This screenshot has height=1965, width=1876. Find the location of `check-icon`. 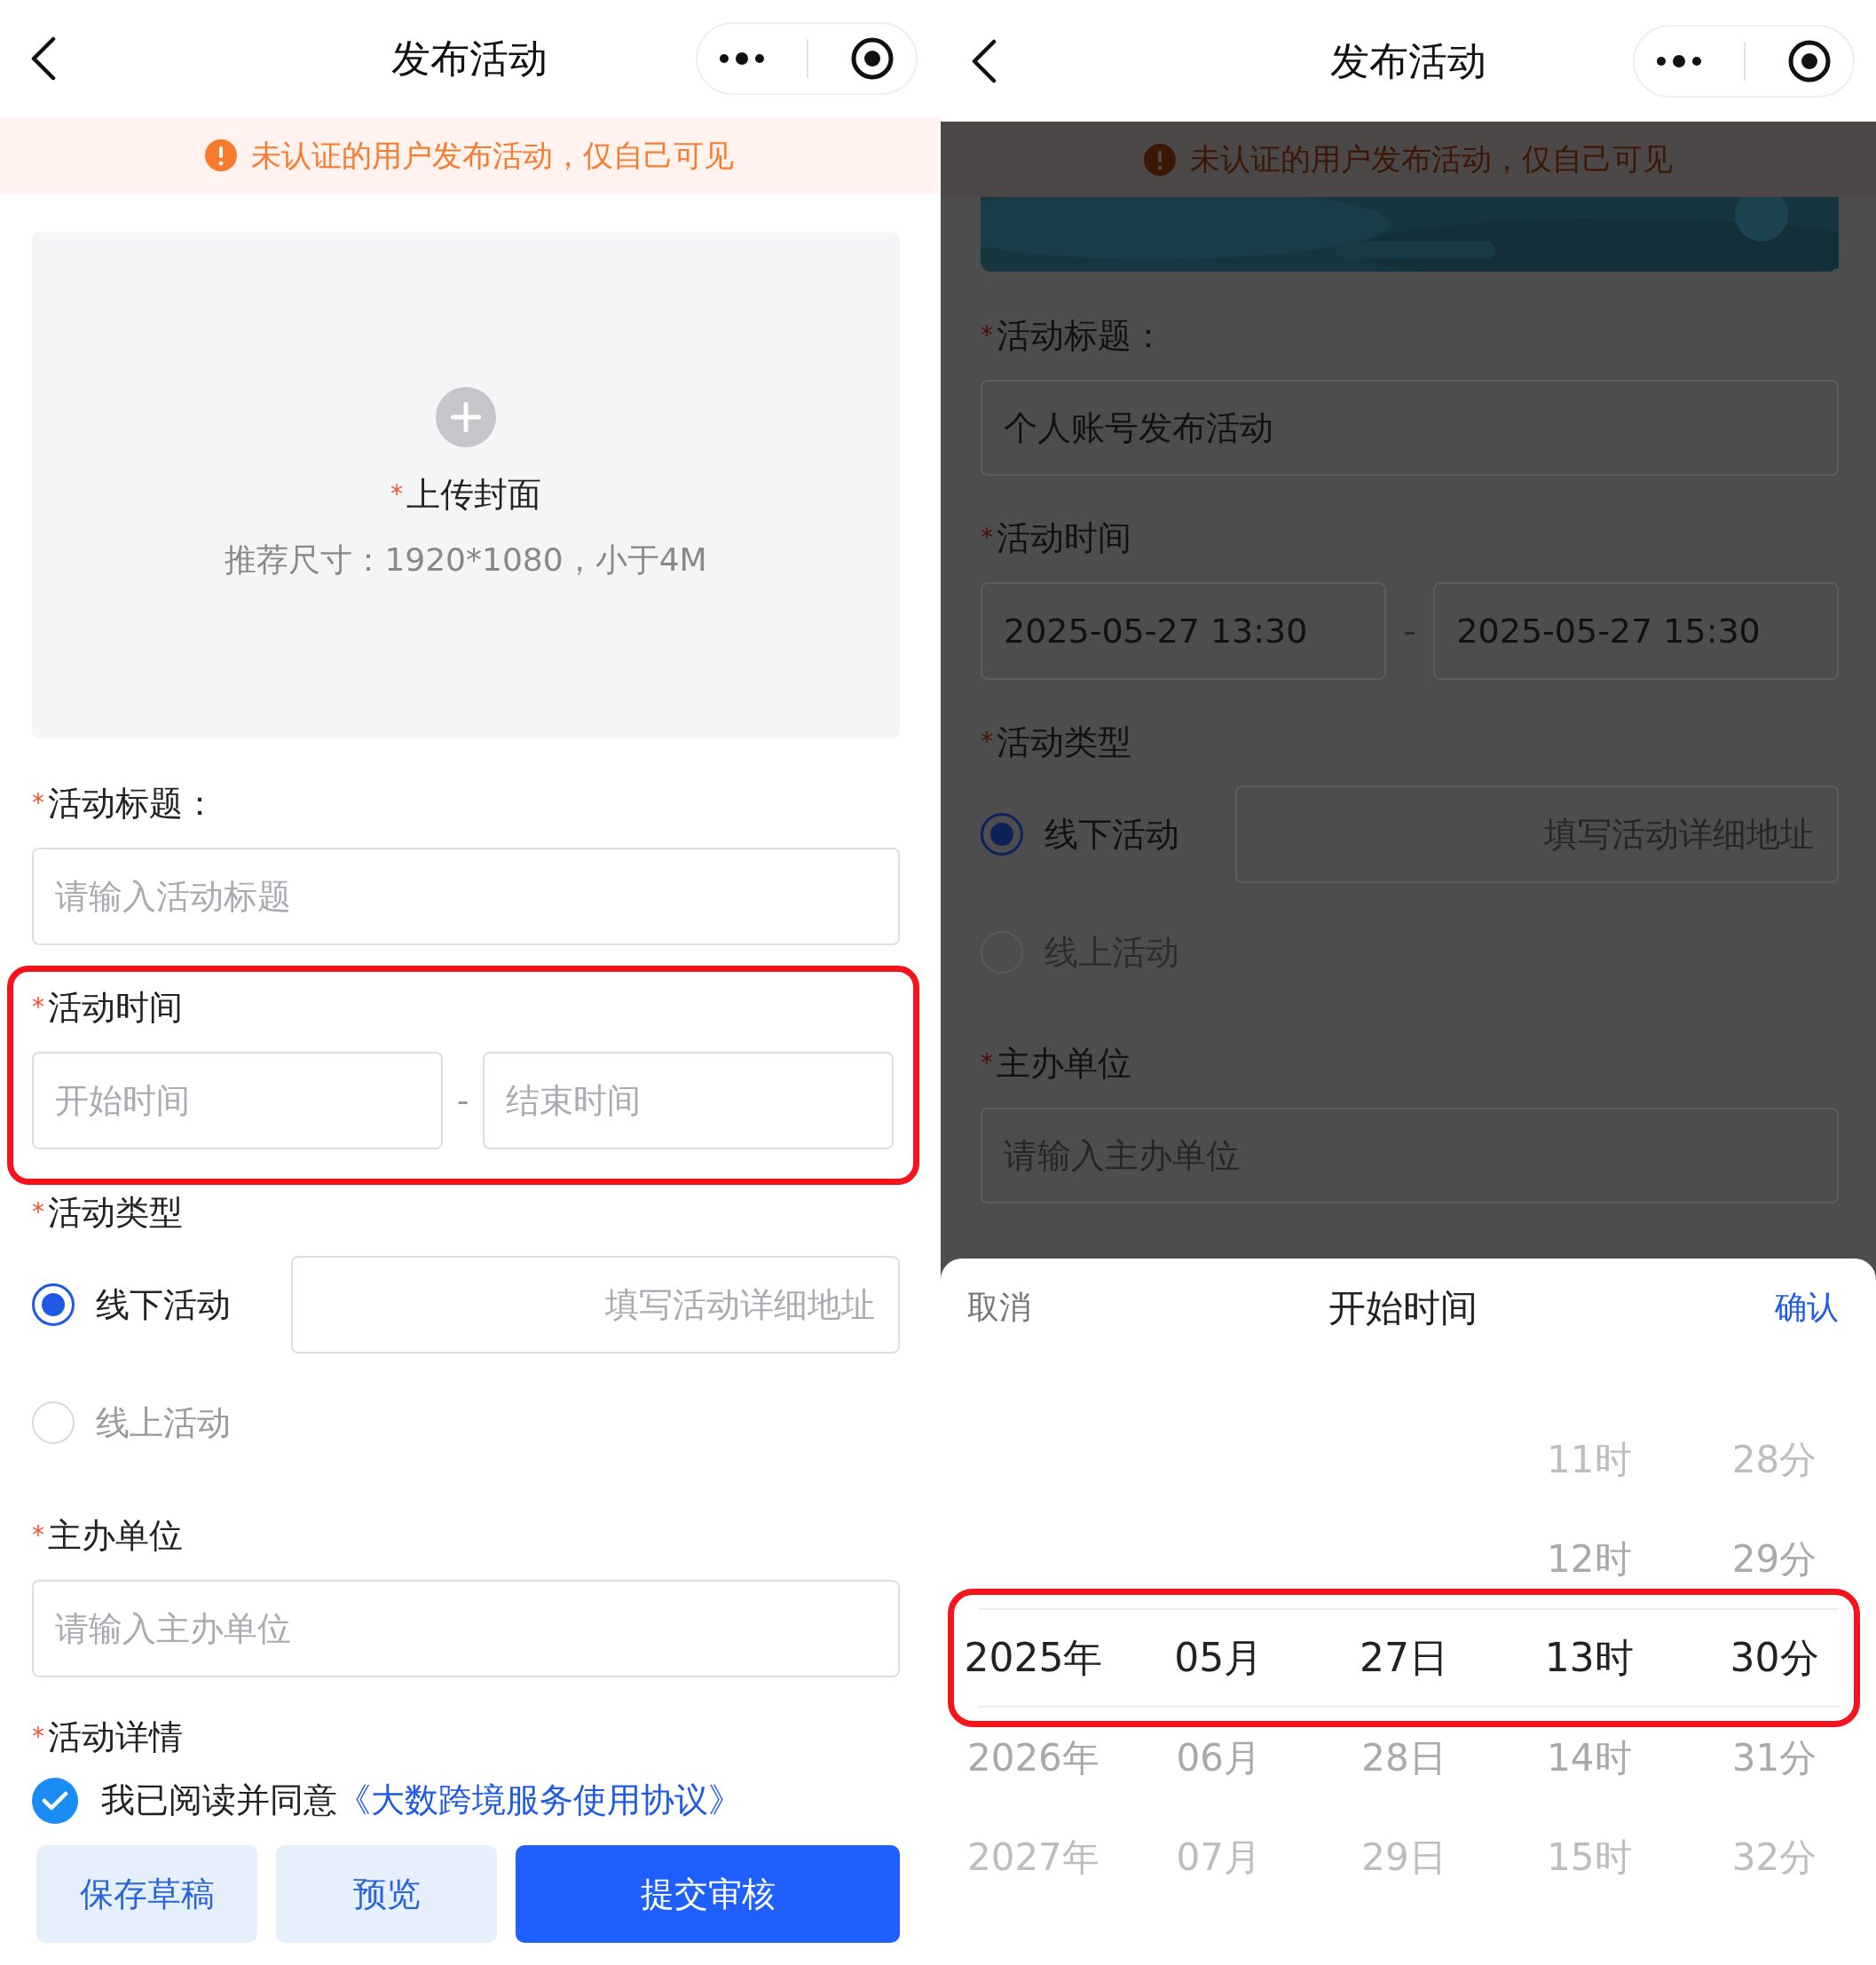

check-icon is located at coordinates (55, 1800).